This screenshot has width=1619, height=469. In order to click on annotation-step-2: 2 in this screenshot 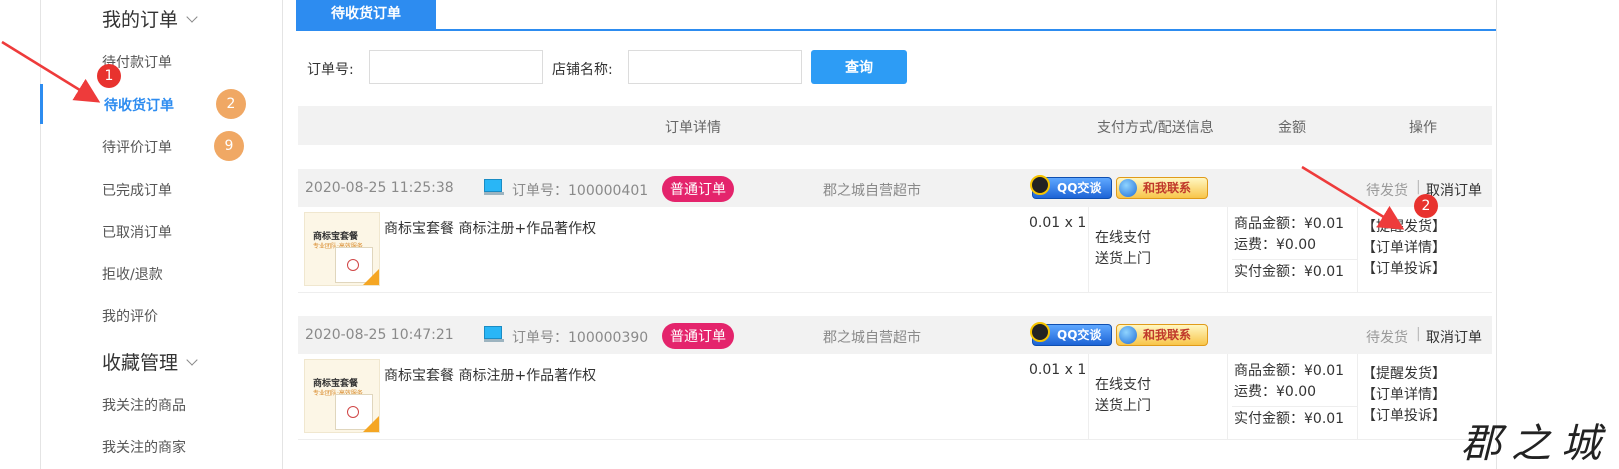, I will do `click(1426, 206)`.